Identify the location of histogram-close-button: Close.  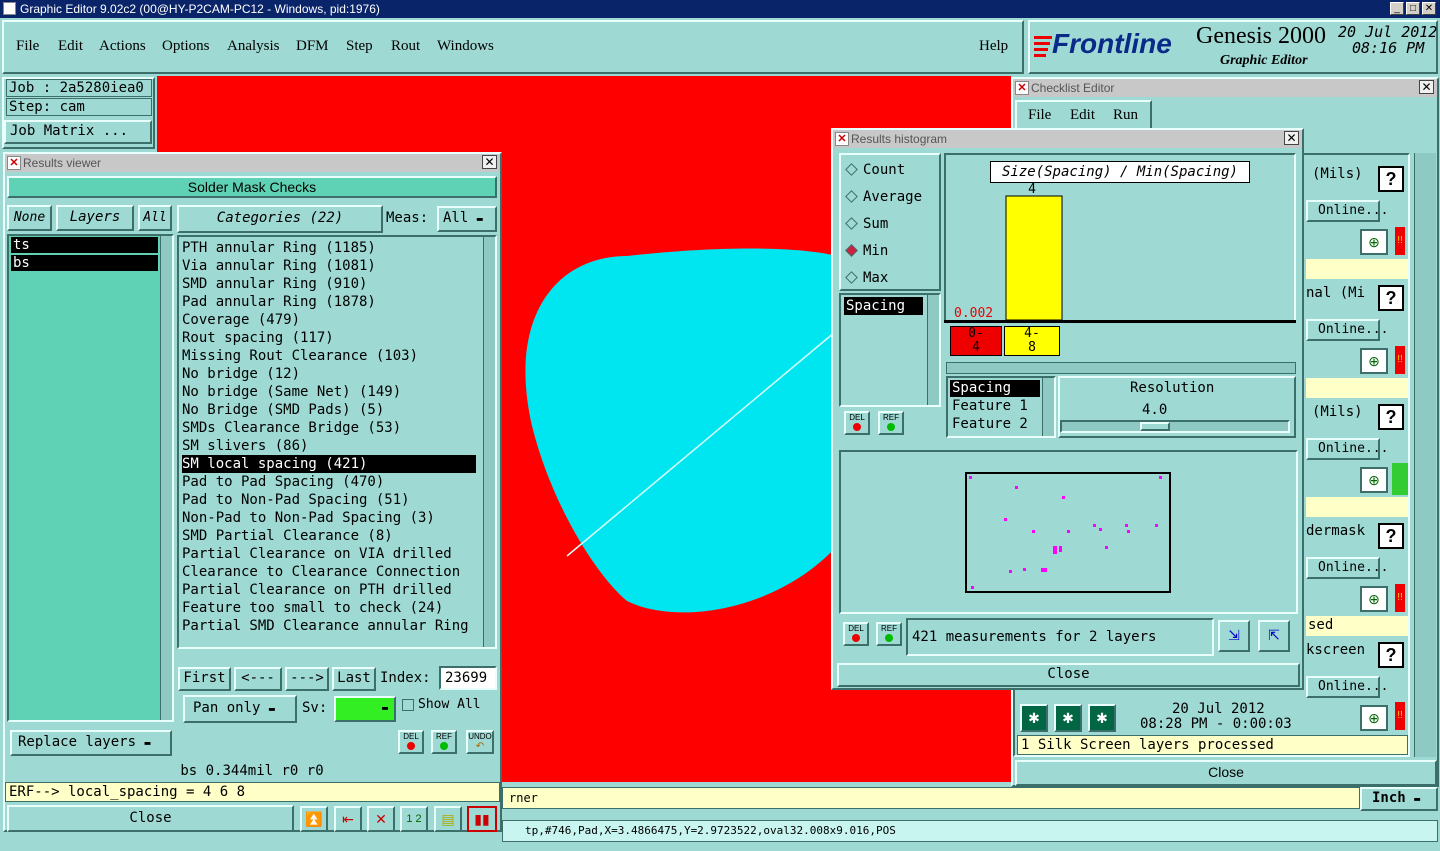
(1068, 675).